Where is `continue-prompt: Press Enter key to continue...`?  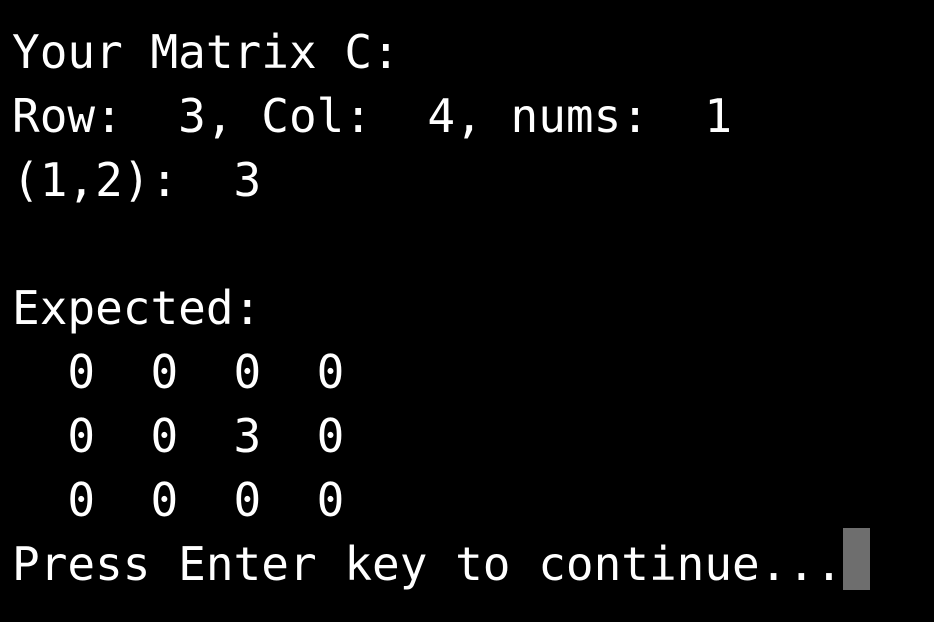
continue-prompt: Press Enter key to continue... is located at coordinates (427, 564).